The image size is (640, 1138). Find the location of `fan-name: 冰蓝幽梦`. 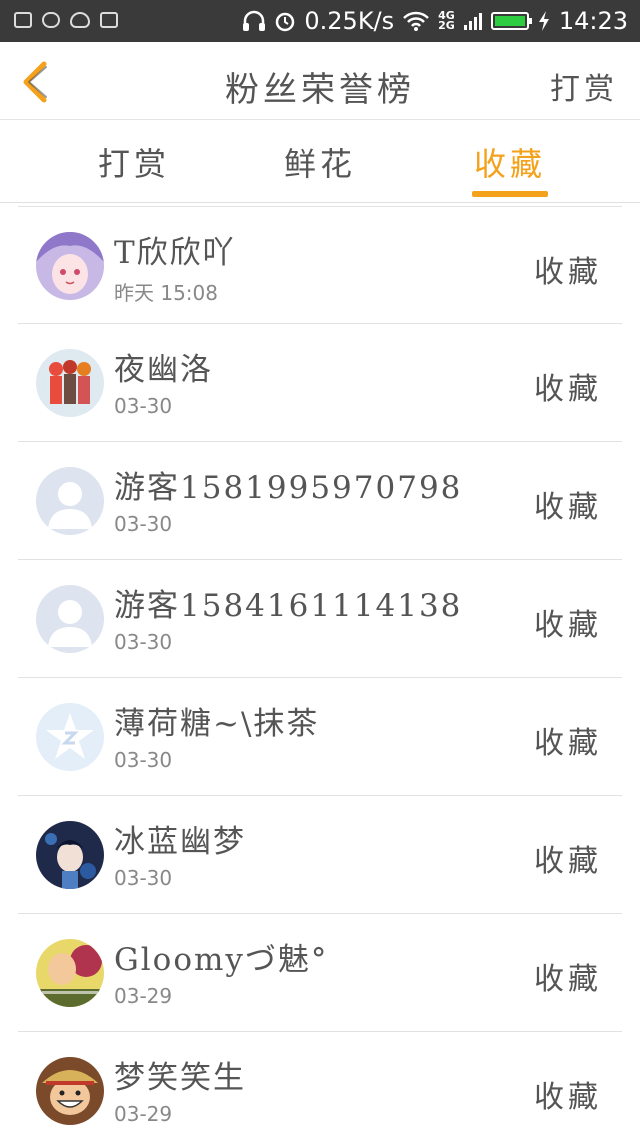

fan-name: 冰蓝幽梦 is located at coordinates (180, 842).